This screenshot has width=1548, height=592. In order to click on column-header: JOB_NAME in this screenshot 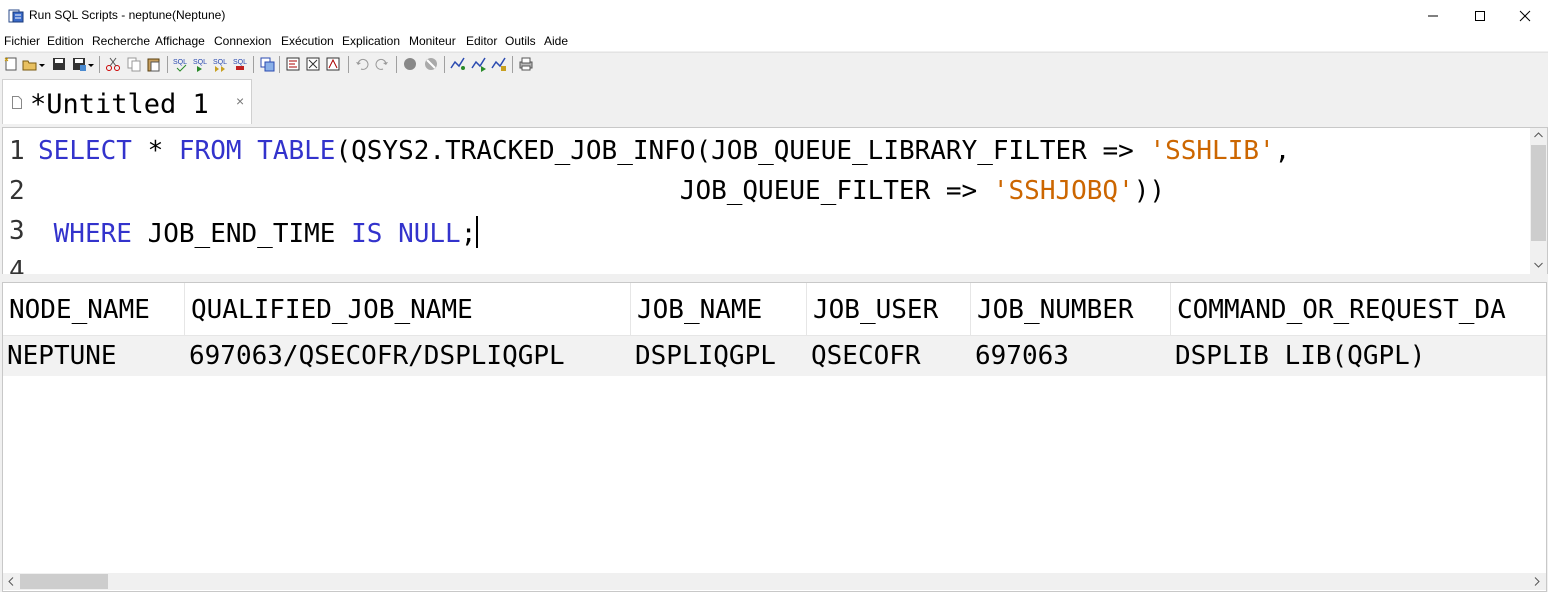, I will do `click(719, 309)`.